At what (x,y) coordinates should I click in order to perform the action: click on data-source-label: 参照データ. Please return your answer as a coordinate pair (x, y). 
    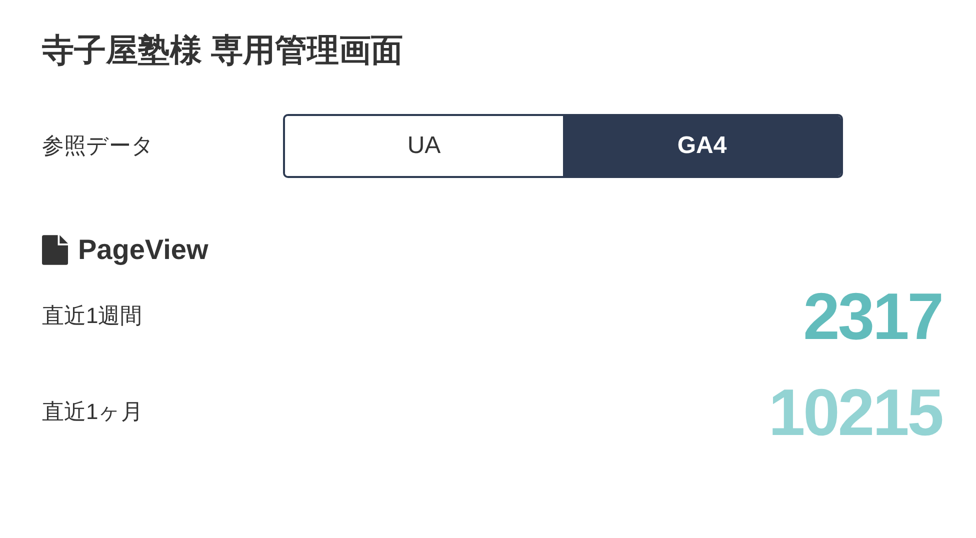
    Looking at the image, I should click on (98, 146).